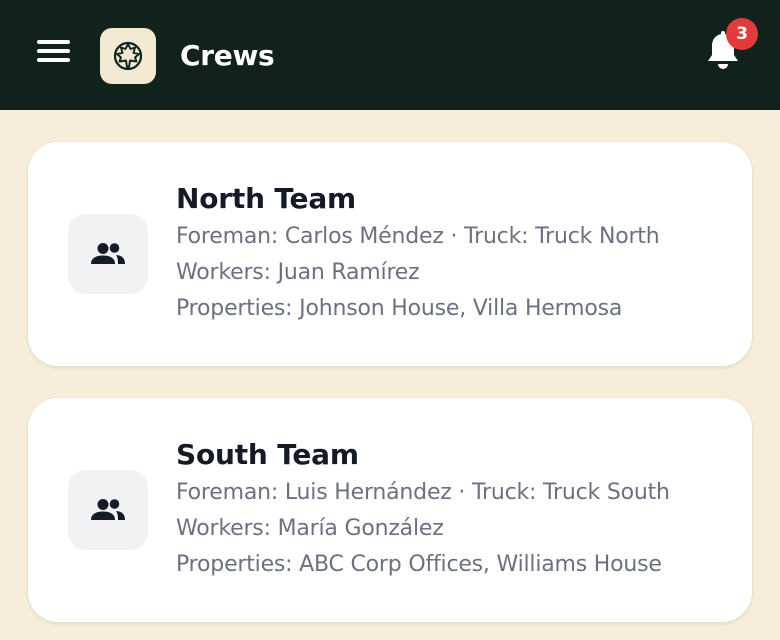 The image size is (780, 640). I want to click on notification-badge: 3, so click(742, 34).